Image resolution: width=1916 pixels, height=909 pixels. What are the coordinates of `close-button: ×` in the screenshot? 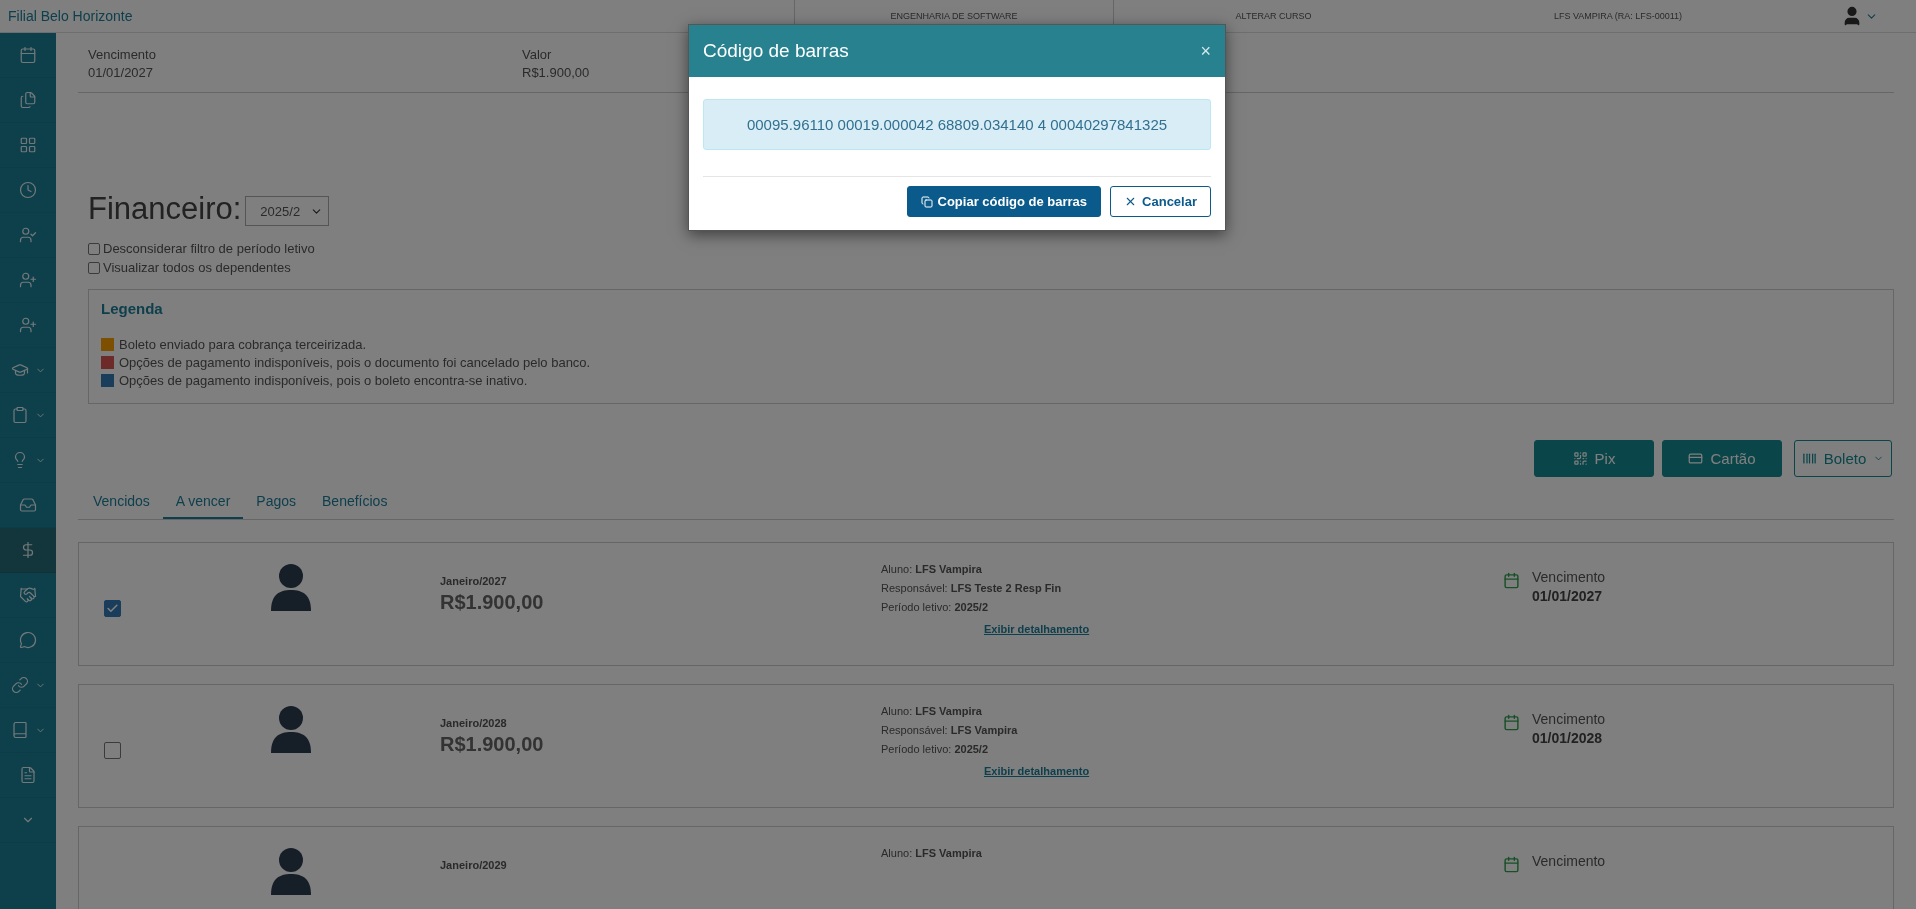 It's located at (1205, 51).